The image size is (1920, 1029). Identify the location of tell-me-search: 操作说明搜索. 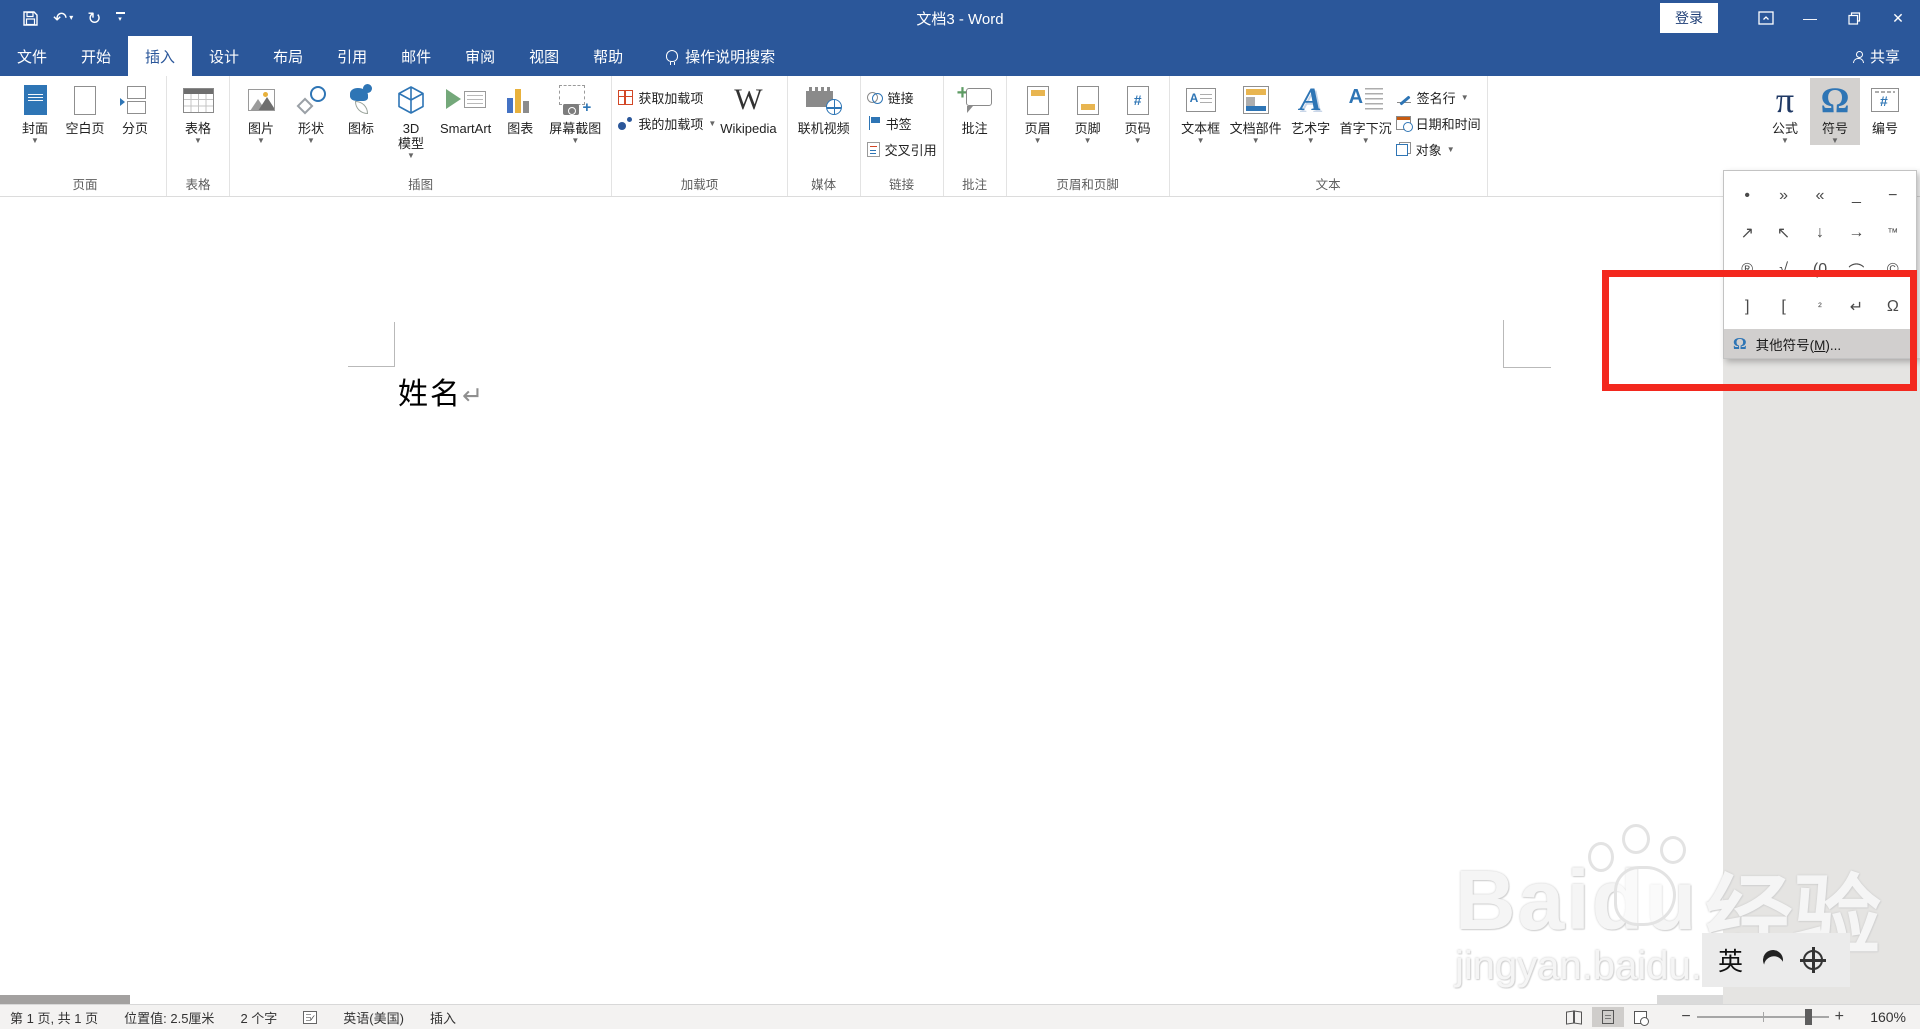
(720, 56).